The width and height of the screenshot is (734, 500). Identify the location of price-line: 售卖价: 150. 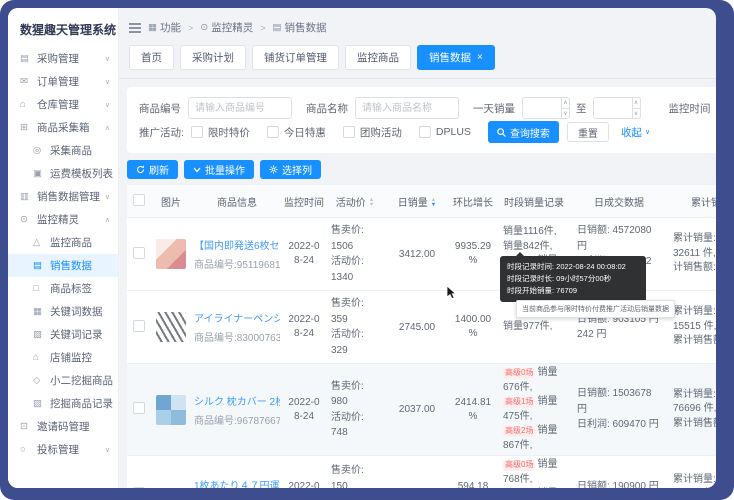
(347, 476).